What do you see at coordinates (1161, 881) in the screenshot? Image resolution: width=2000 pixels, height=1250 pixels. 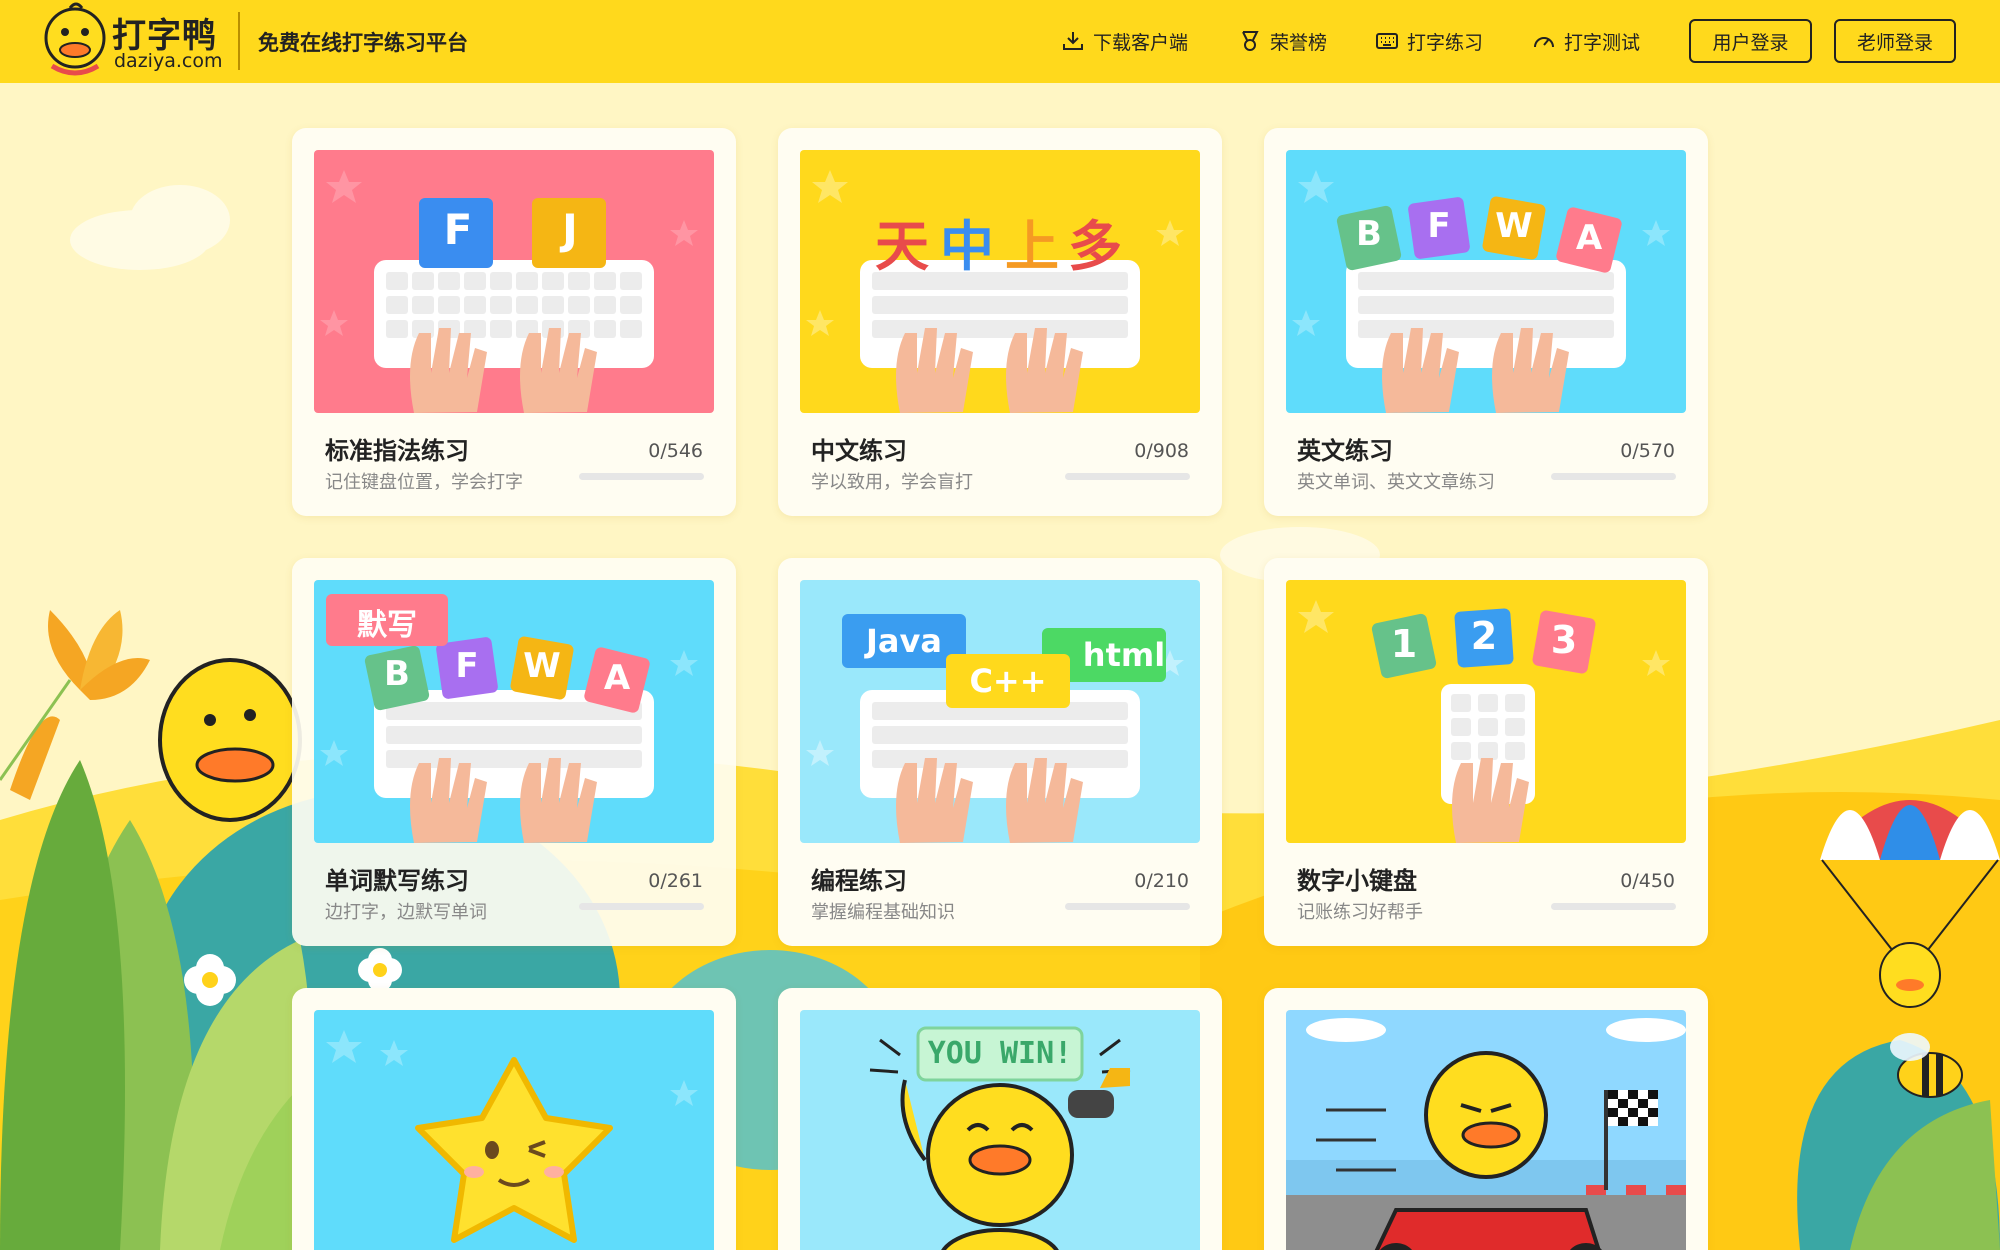 I see `card-progress-count: 0/210` at bounding box center [1161, 881].